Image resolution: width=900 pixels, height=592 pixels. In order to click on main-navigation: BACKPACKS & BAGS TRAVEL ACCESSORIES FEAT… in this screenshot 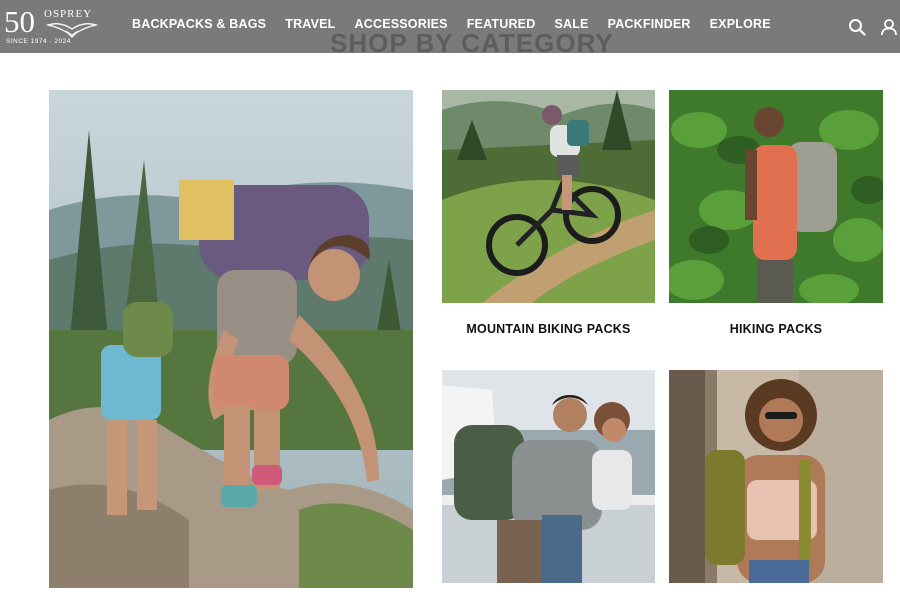, I will do `click(461, 24)`.